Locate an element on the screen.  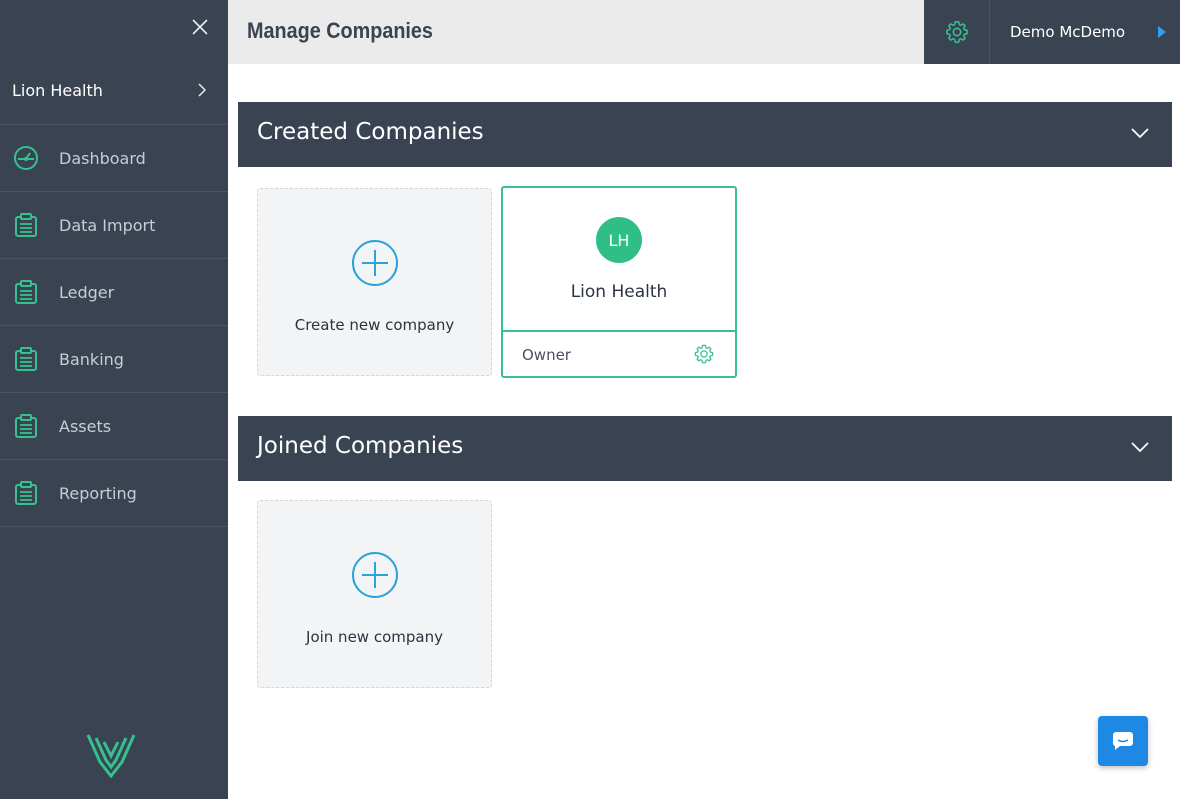
joined-companies-header: Joined Companies is located at coordinates (705, 448).